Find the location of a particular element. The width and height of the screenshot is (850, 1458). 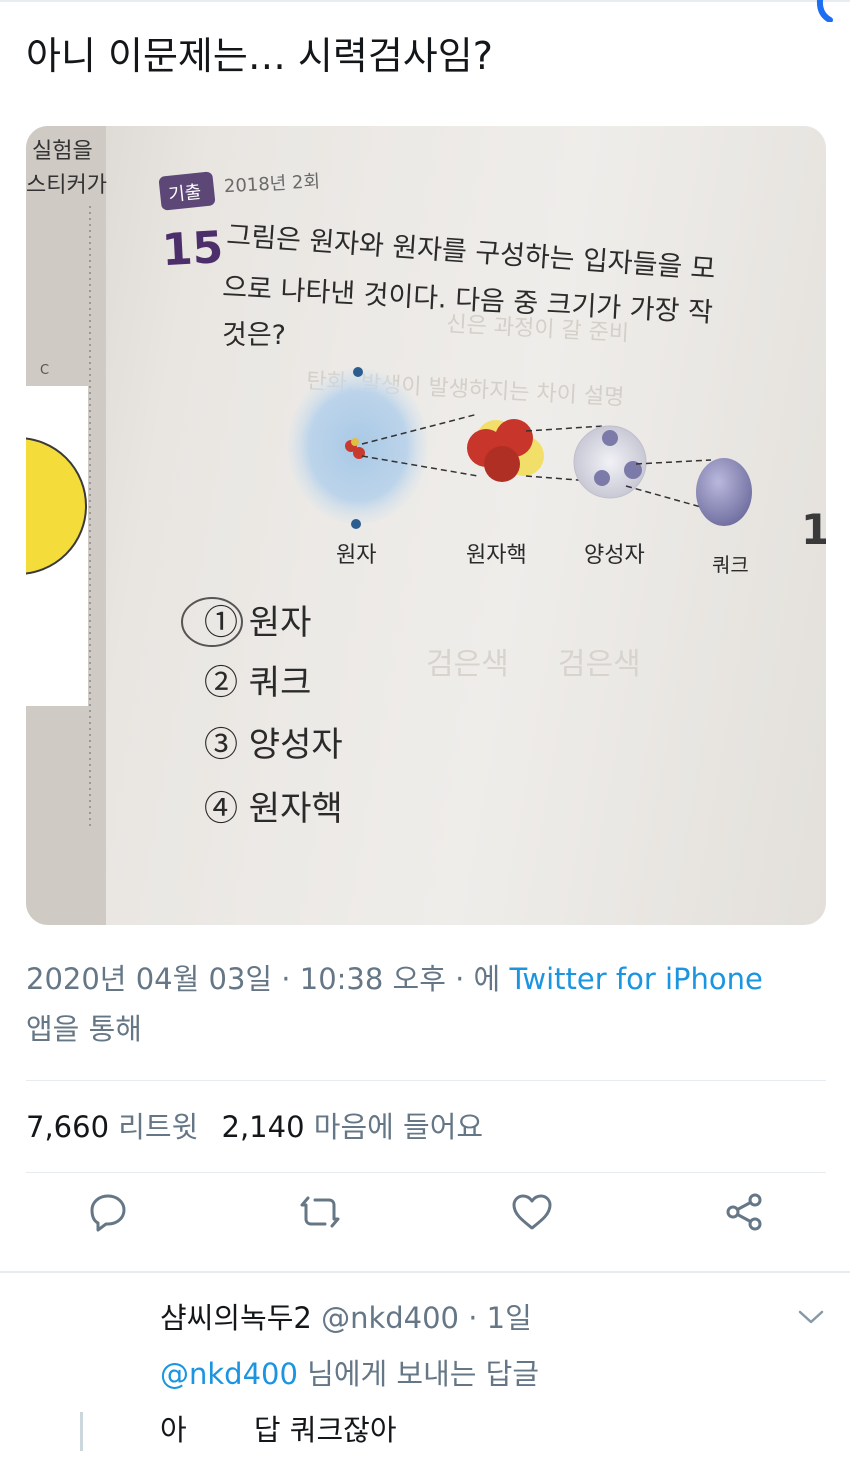

likes-stat: 2,140 마음에 들어요 is located at coordinates (353, 1127).